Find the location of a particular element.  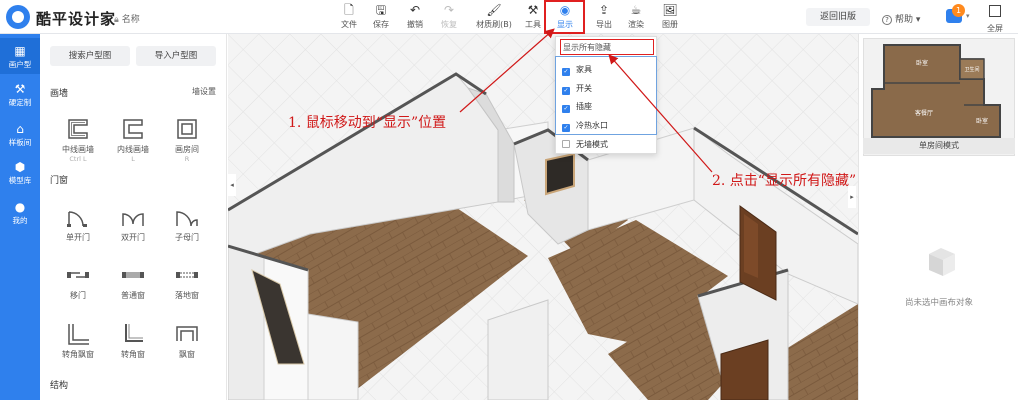

undo-button: ↶ 撤销 is located at coordinates (415, 17).